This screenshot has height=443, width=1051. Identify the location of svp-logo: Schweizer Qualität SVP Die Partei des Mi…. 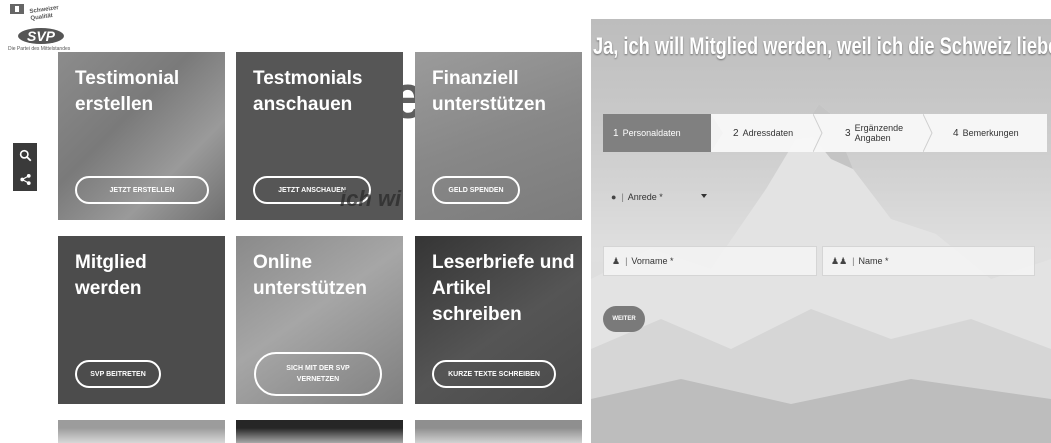
(41, 28).